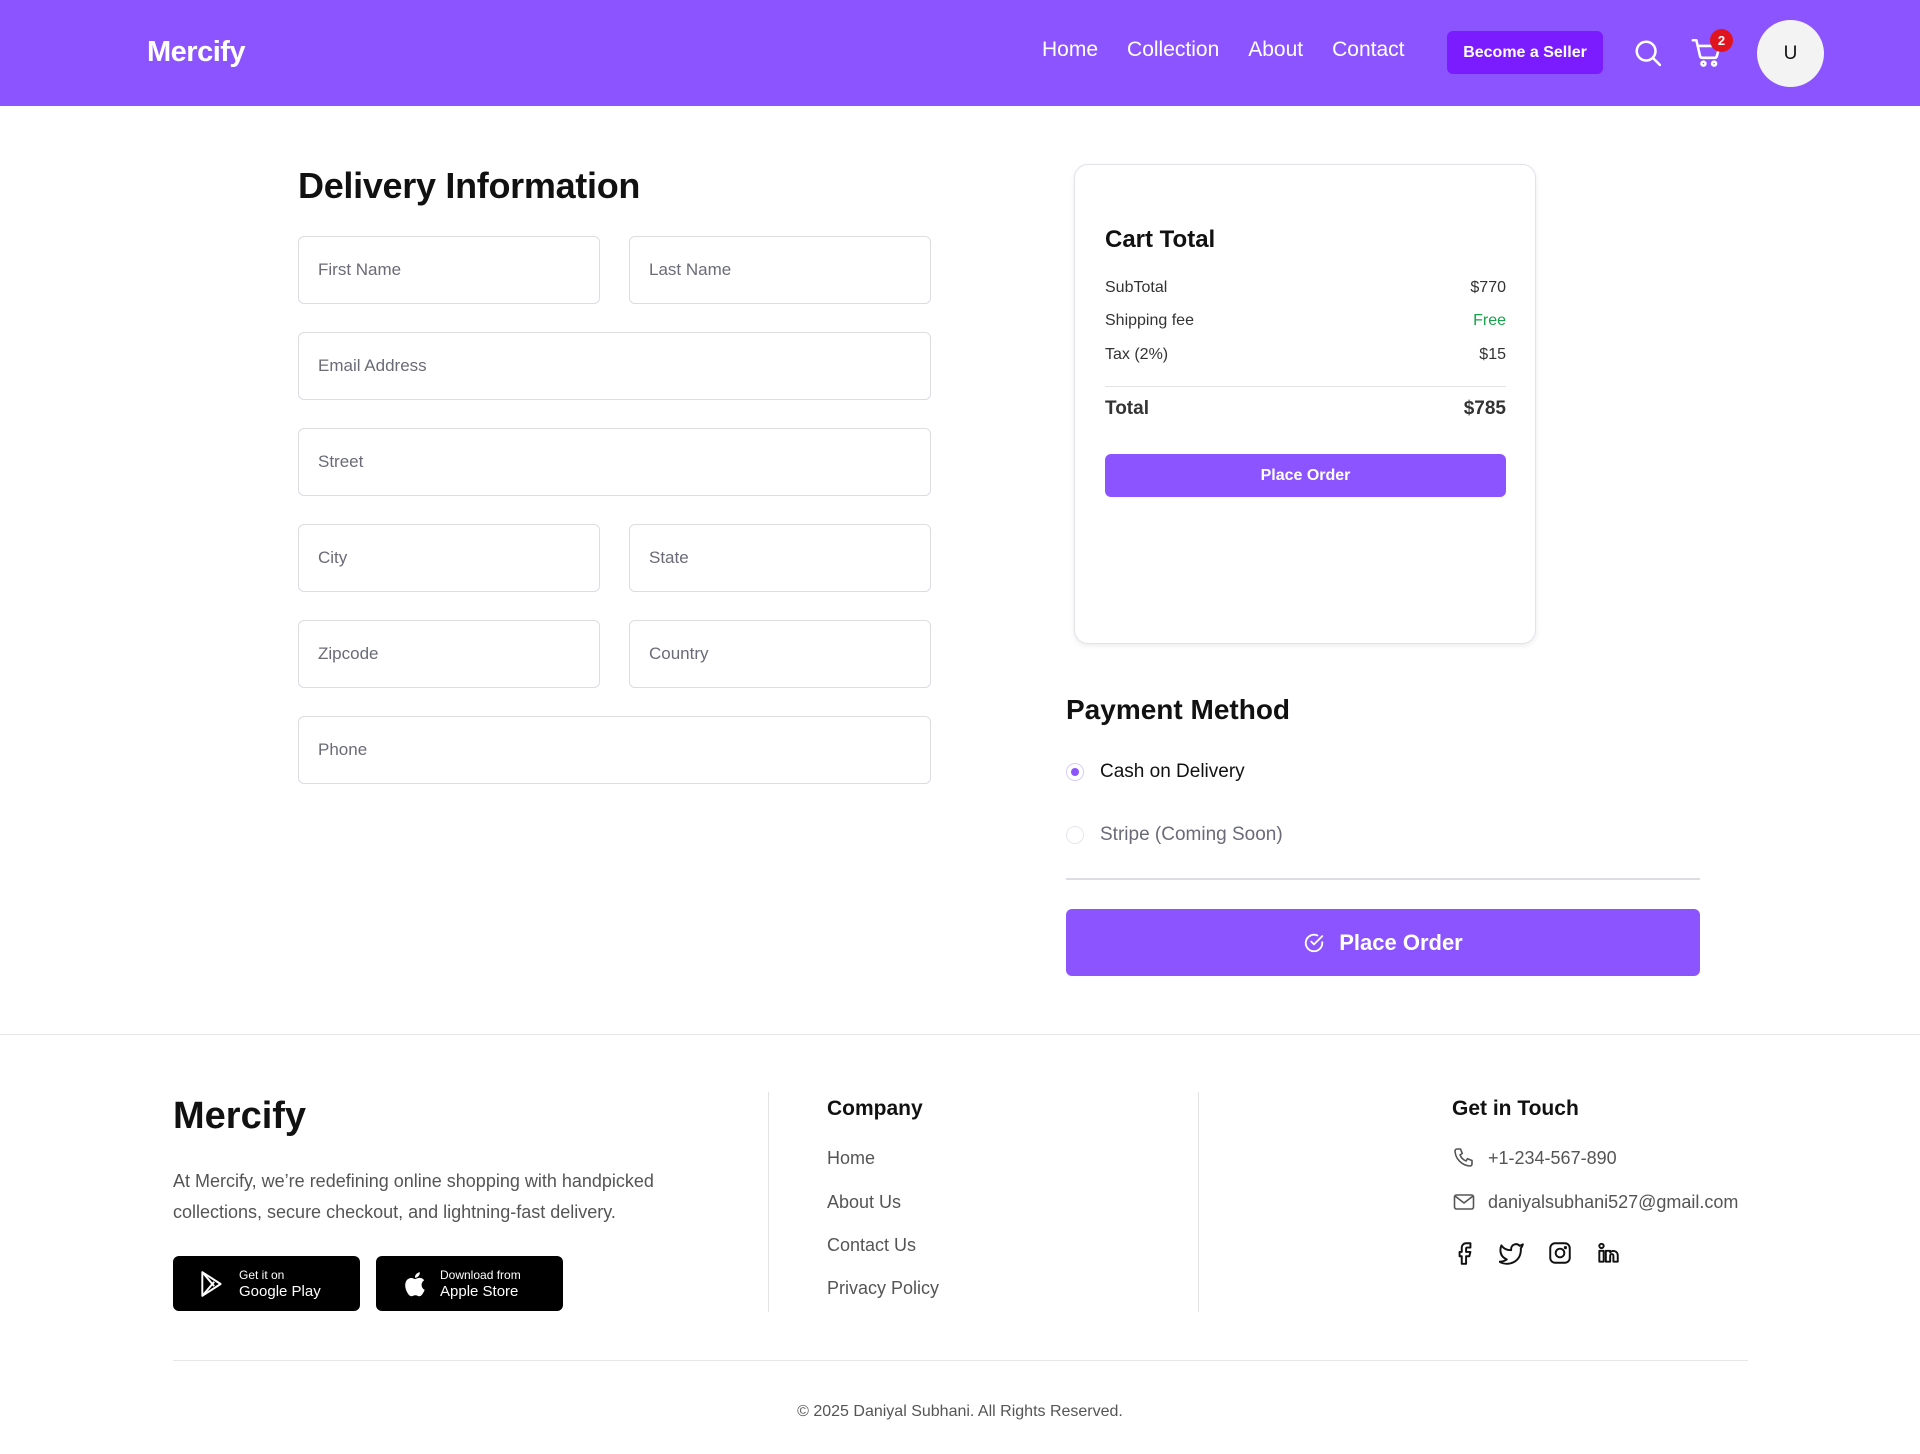 This screenshot has height=1454, width=1920. I want to click on shipping-value: Free, so click(1489, 320).